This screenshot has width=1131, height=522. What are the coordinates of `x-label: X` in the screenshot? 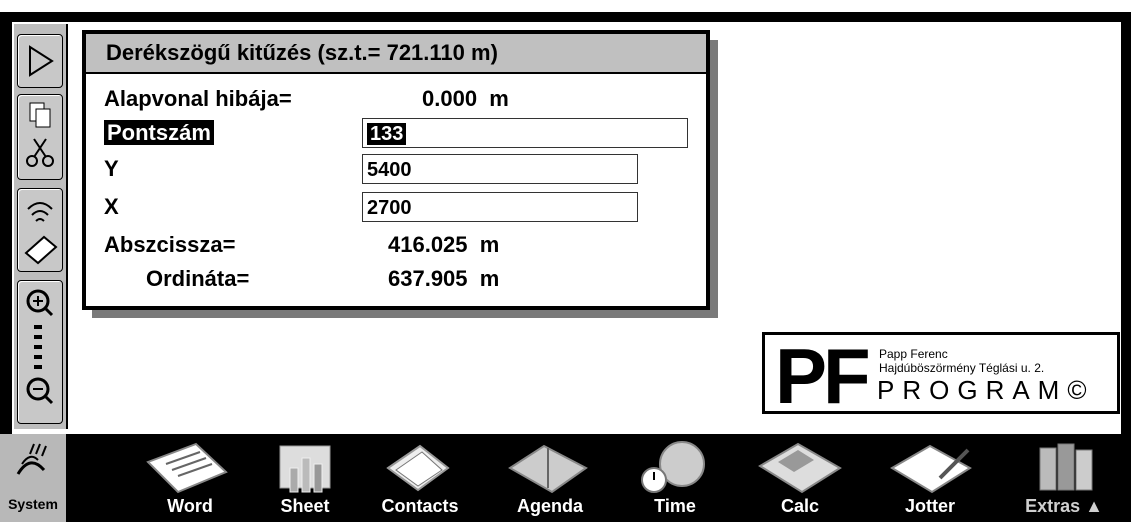 It's located at (111, 206).